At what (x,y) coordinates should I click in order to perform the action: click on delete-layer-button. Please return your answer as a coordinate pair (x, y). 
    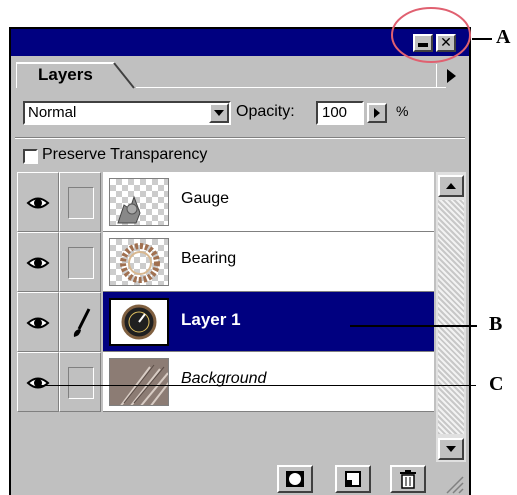
    Looking at the image, I should click on (408, 479).